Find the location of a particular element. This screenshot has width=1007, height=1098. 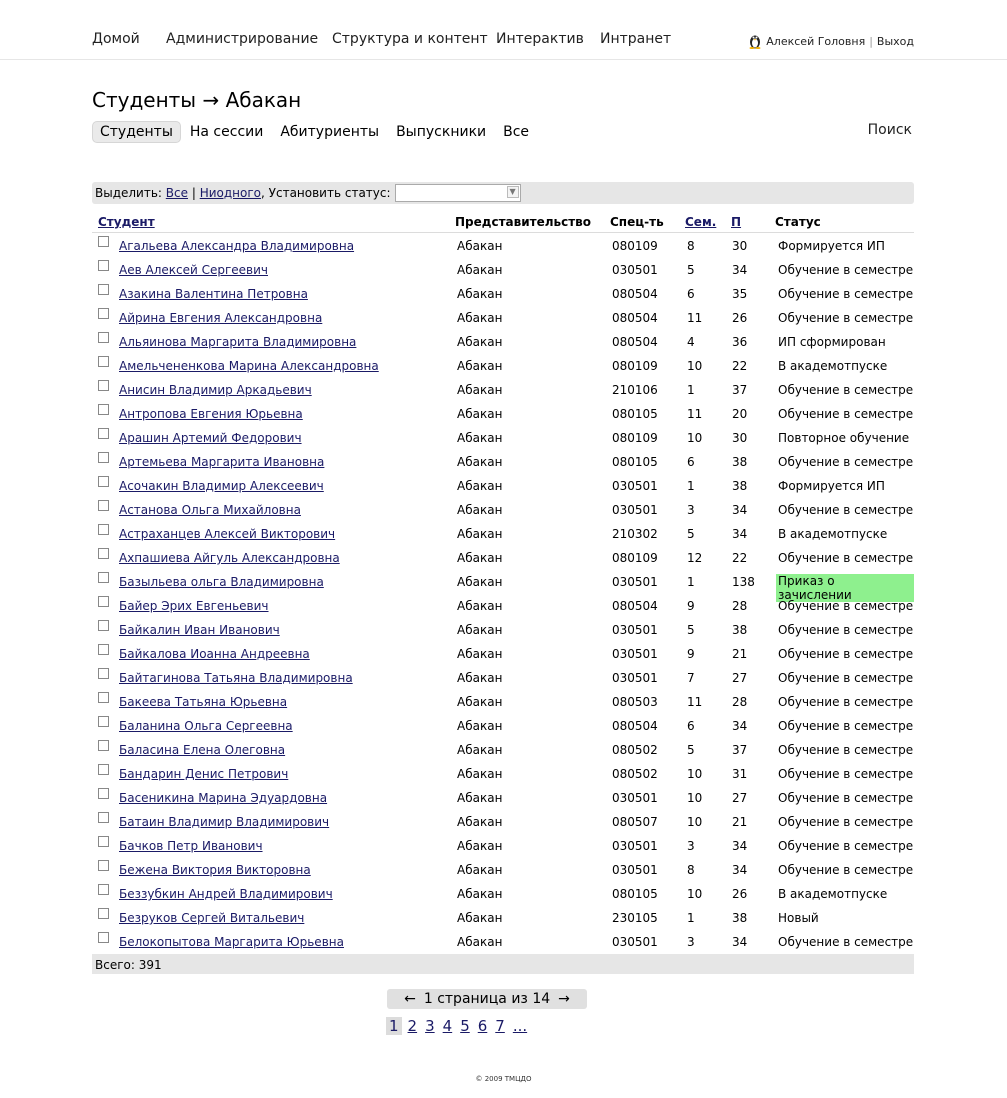

student-name-link: Арашин Артемий Федорович is located at coordinates (210, 438).